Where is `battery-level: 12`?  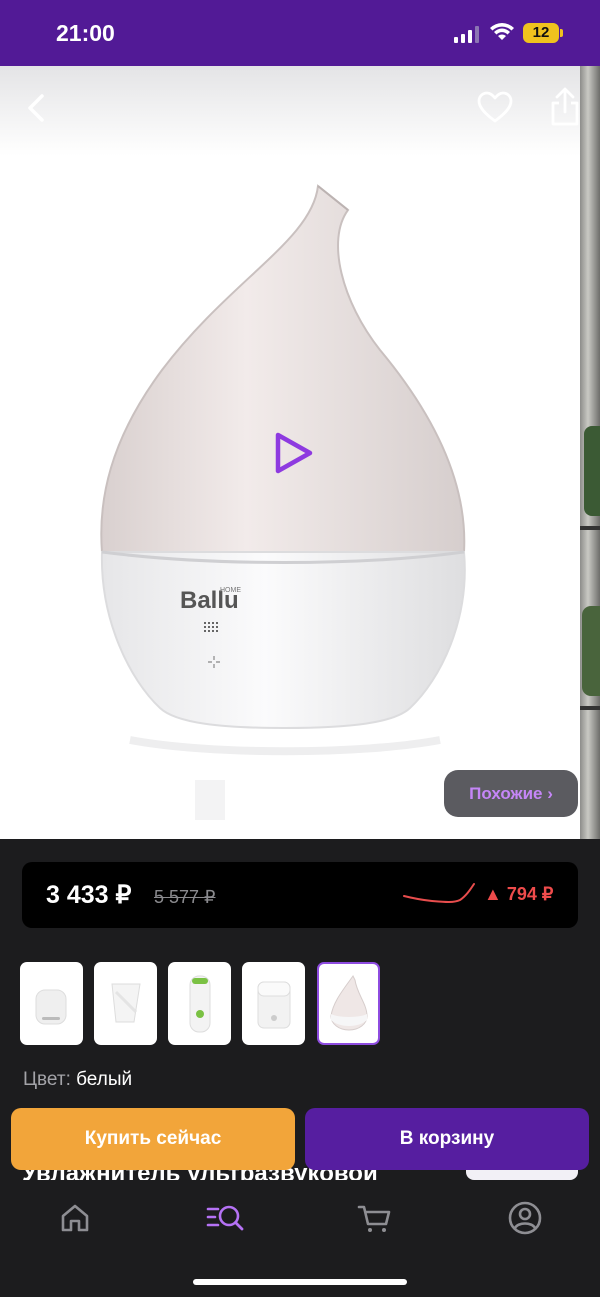 battery-level: 12 is located at coordinates (541, 32).